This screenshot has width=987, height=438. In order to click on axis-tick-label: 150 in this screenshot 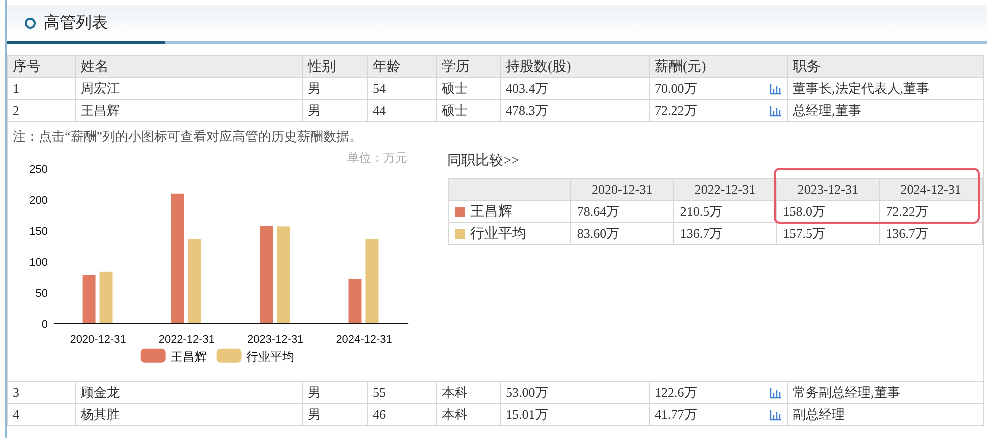, I will do `click(39, 232)`.